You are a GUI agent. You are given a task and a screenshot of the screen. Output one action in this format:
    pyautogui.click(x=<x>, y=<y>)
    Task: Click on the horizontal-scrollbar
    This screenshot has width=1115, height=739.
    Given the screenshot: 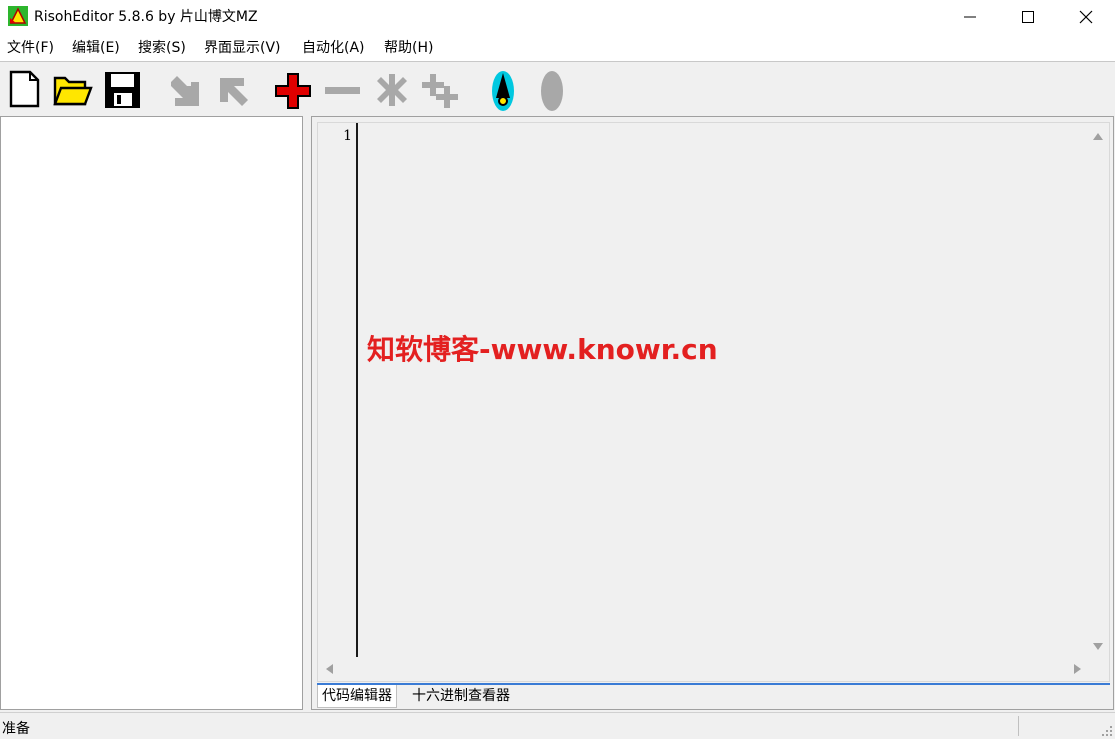 What is the action you would take?
    pyautogui.click(x=703, y=669)
    